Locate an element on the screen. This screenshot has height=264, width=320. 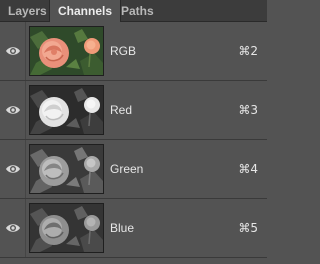
channel-name: Red is located at coordinates (121, 110).